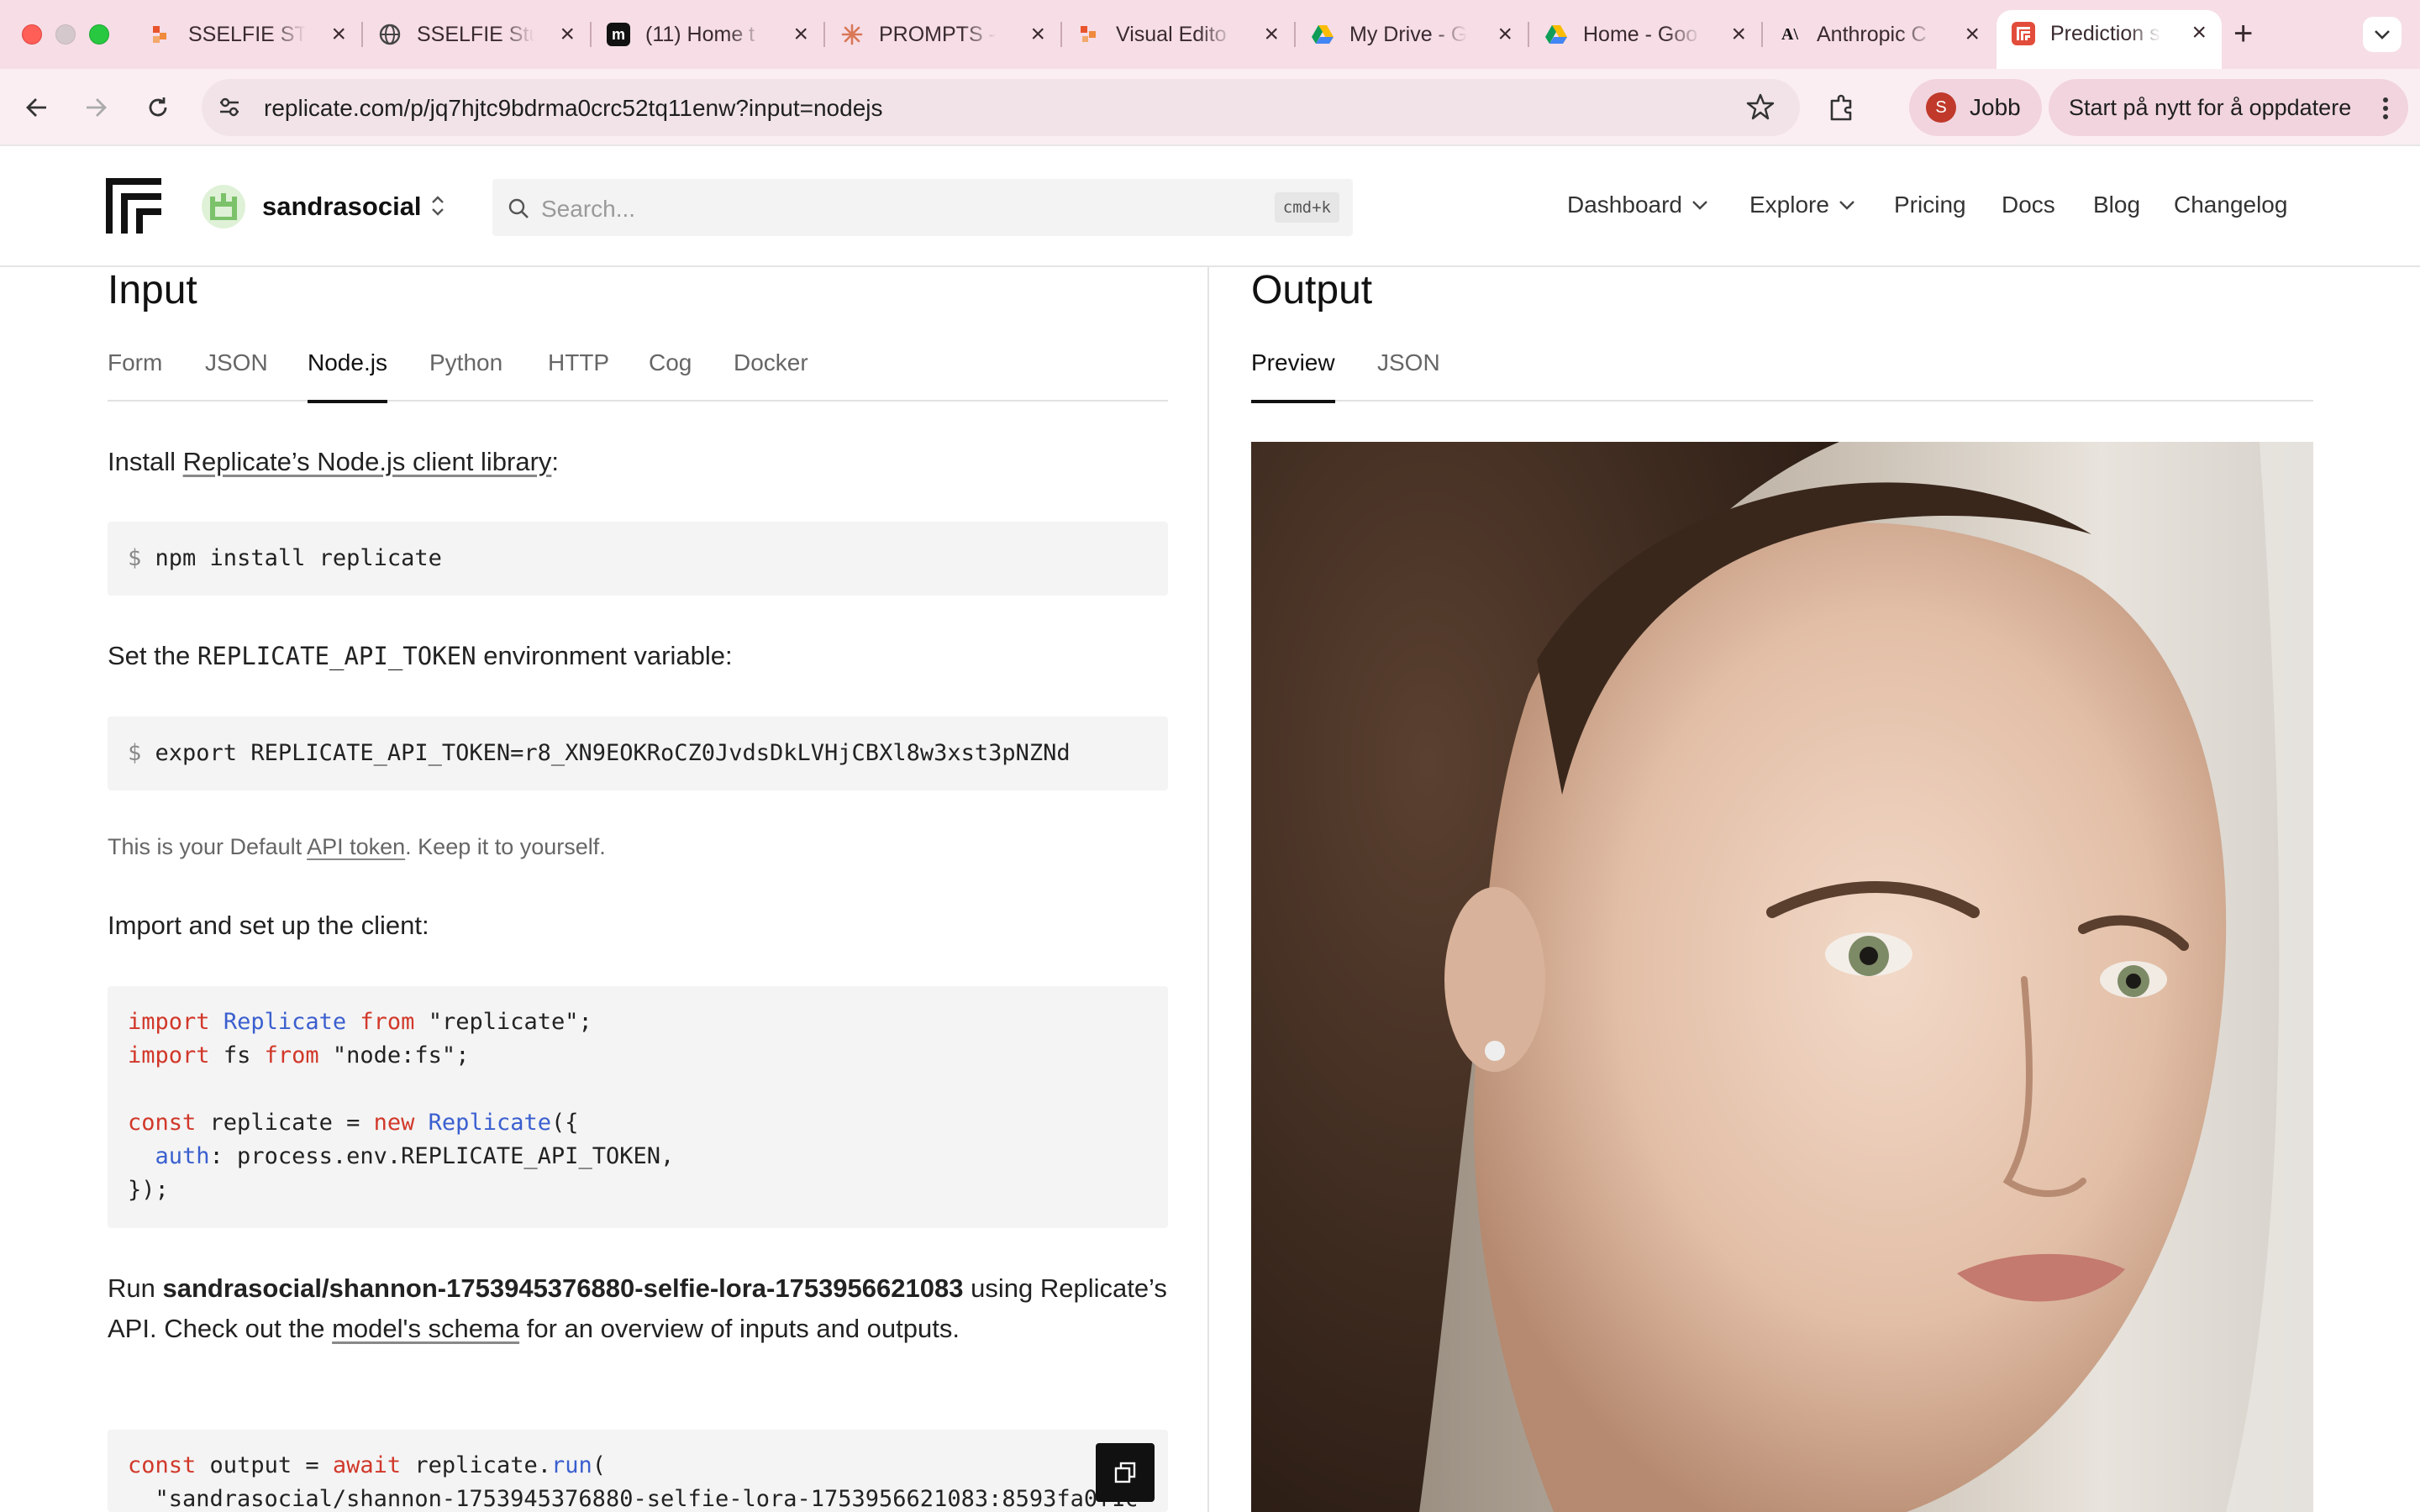 This screenshot has width=2420, height=1512. What do you see at coordinates (2228, 107) in the screenshot?
I see `update-button: Start på nytt for å oppdatere` at bounding box center [2228, 107].